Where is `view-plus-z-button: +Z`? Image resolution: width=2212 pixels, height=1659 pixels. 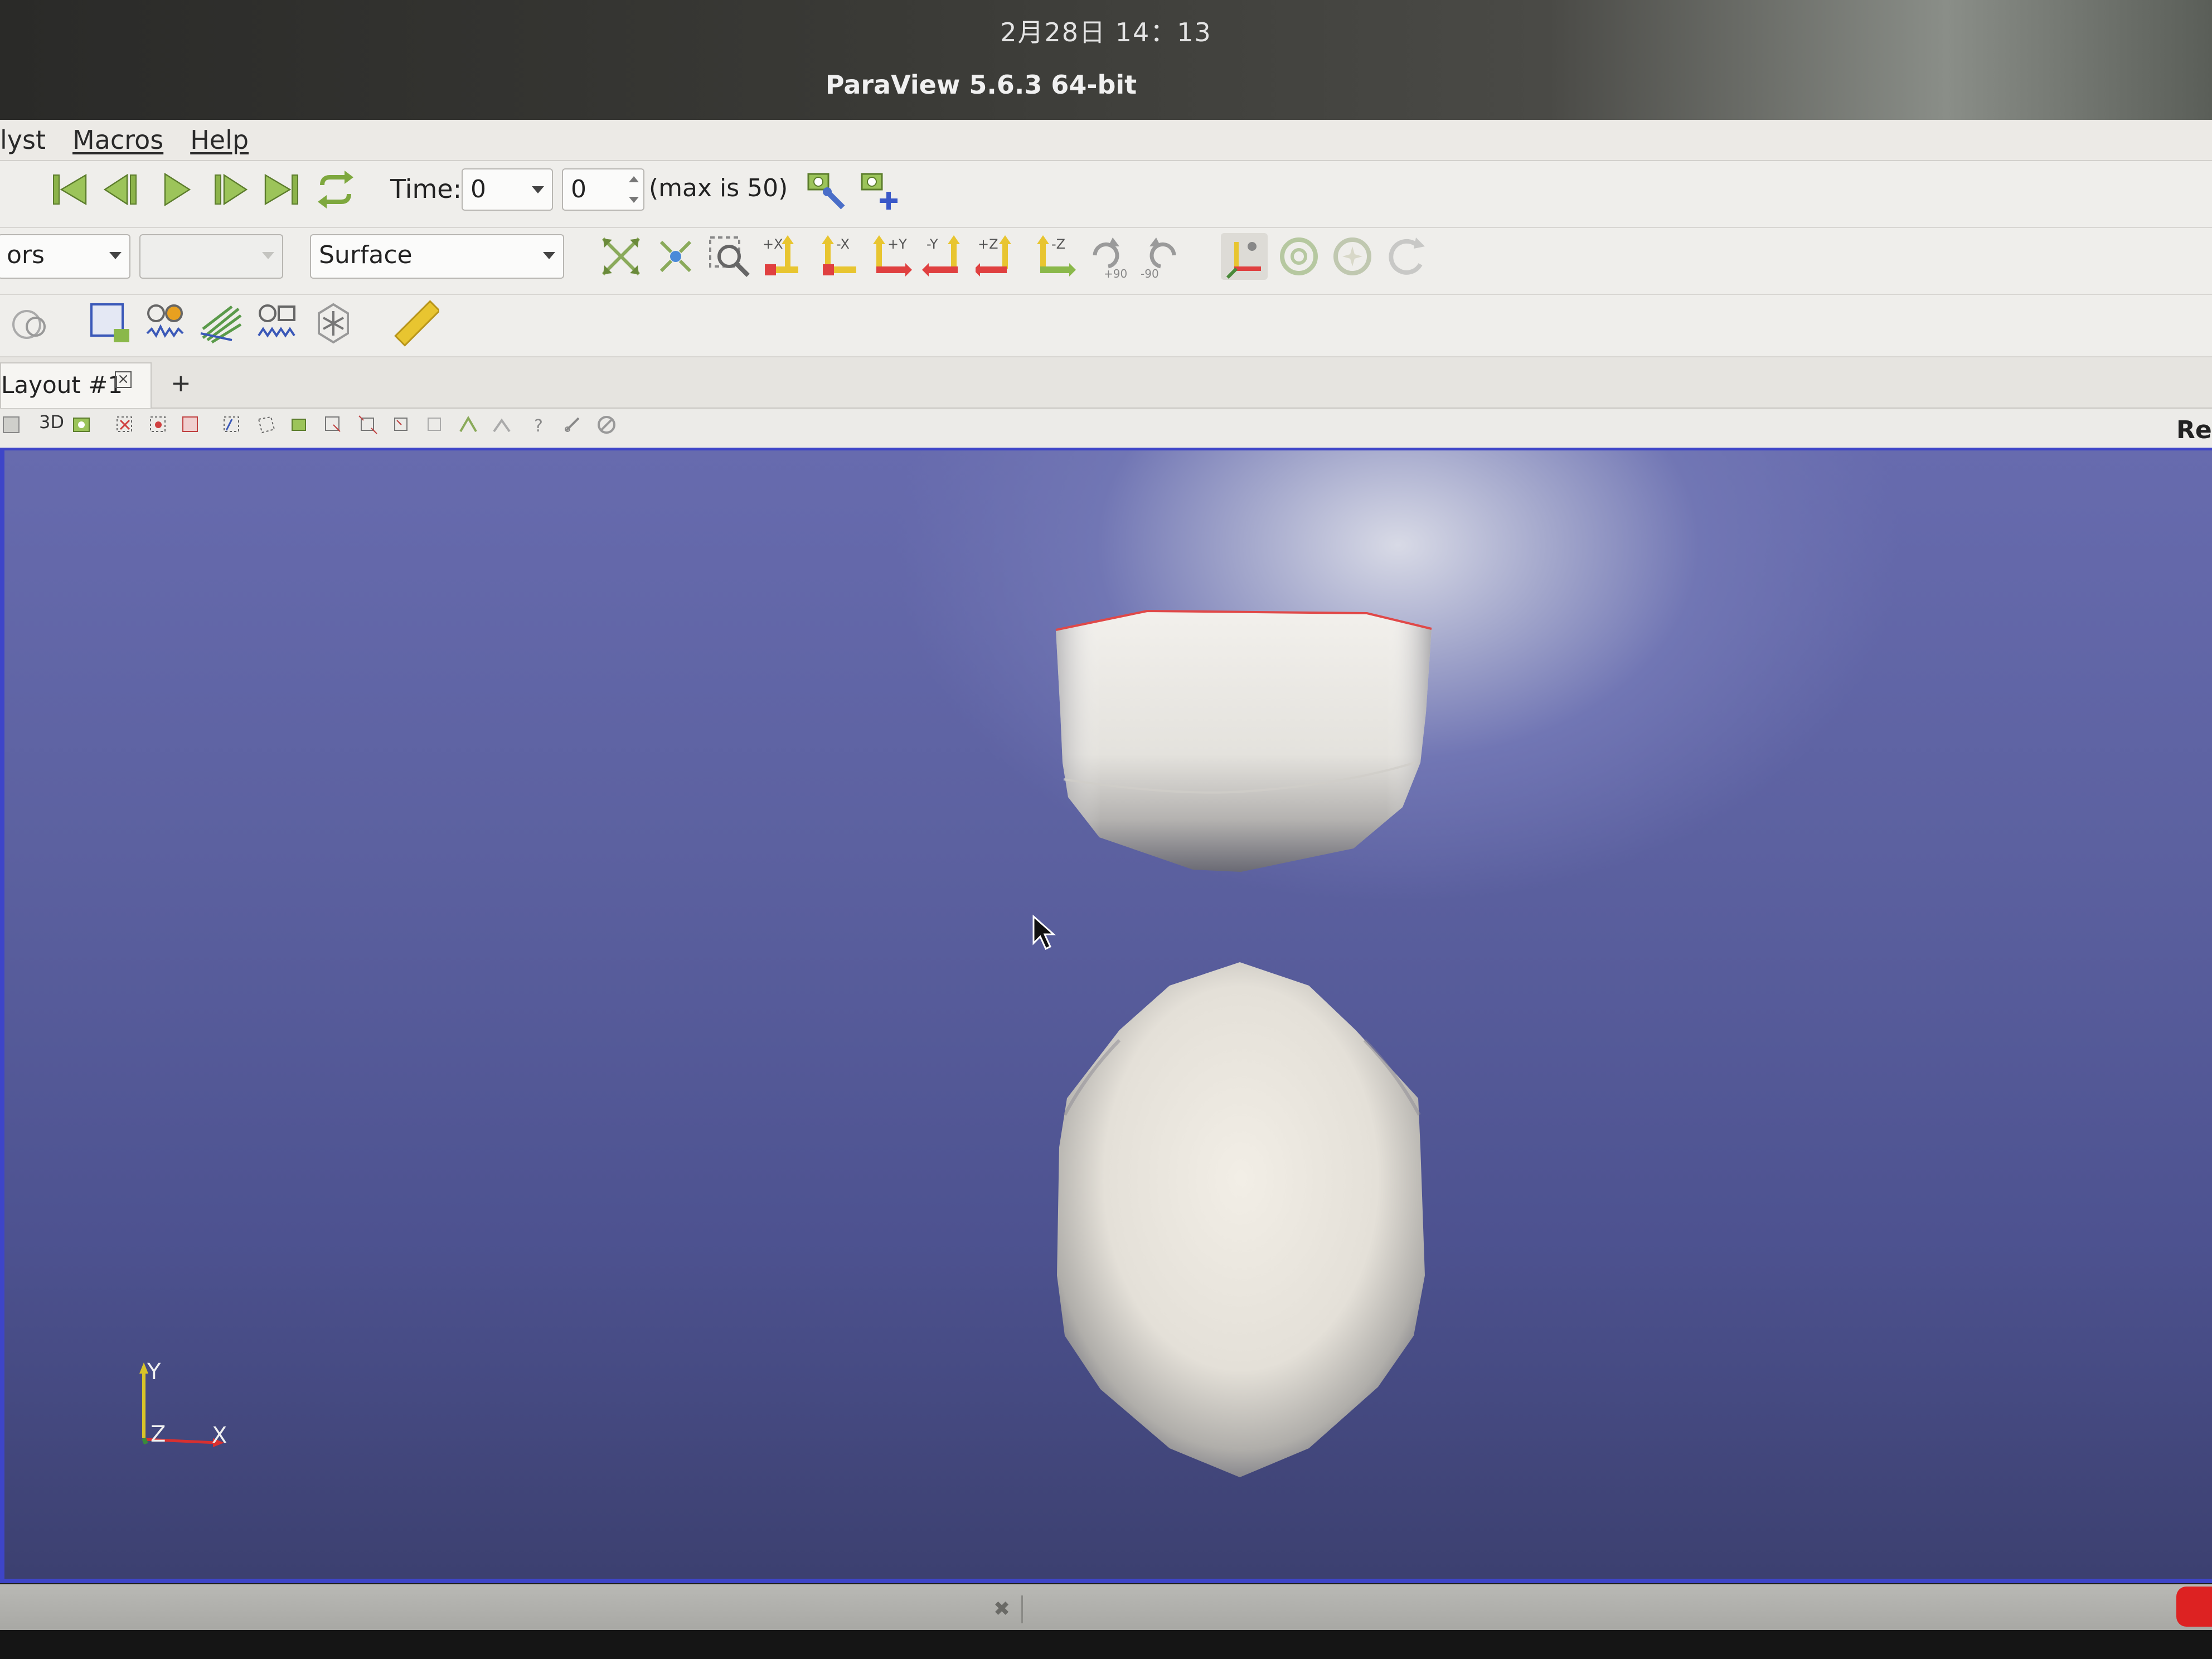 view-plus-z-button: +Z is located at coordinates (998, 256).